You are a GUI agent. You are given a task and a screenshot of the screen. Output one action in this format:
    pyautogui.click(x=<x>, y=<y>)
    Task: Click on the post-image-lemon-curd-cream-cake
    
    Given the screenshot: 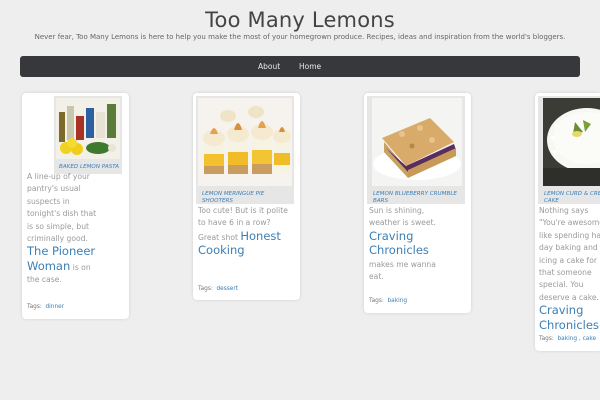 What is the action you would take?
    pyautogui.click(x=571, y=142)
    